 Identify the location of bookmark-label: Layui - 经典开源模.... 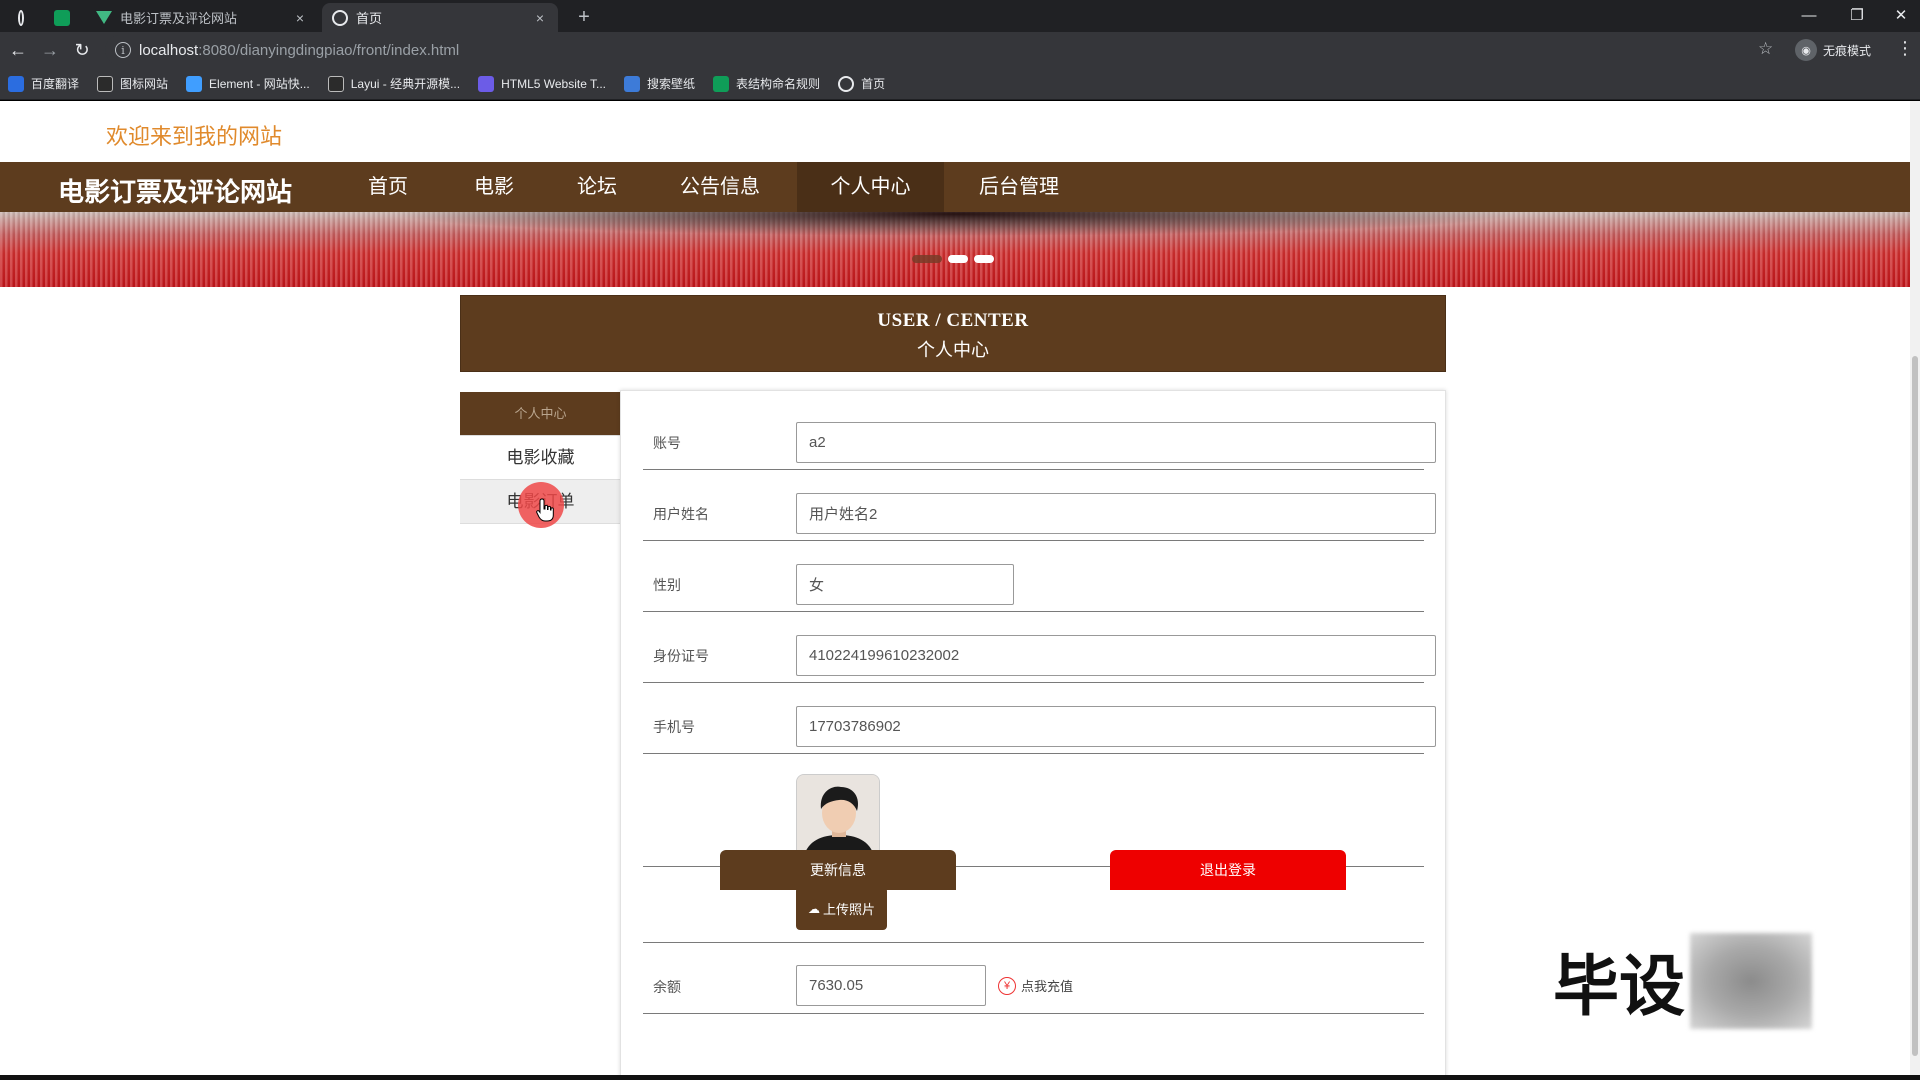
(405, 84).